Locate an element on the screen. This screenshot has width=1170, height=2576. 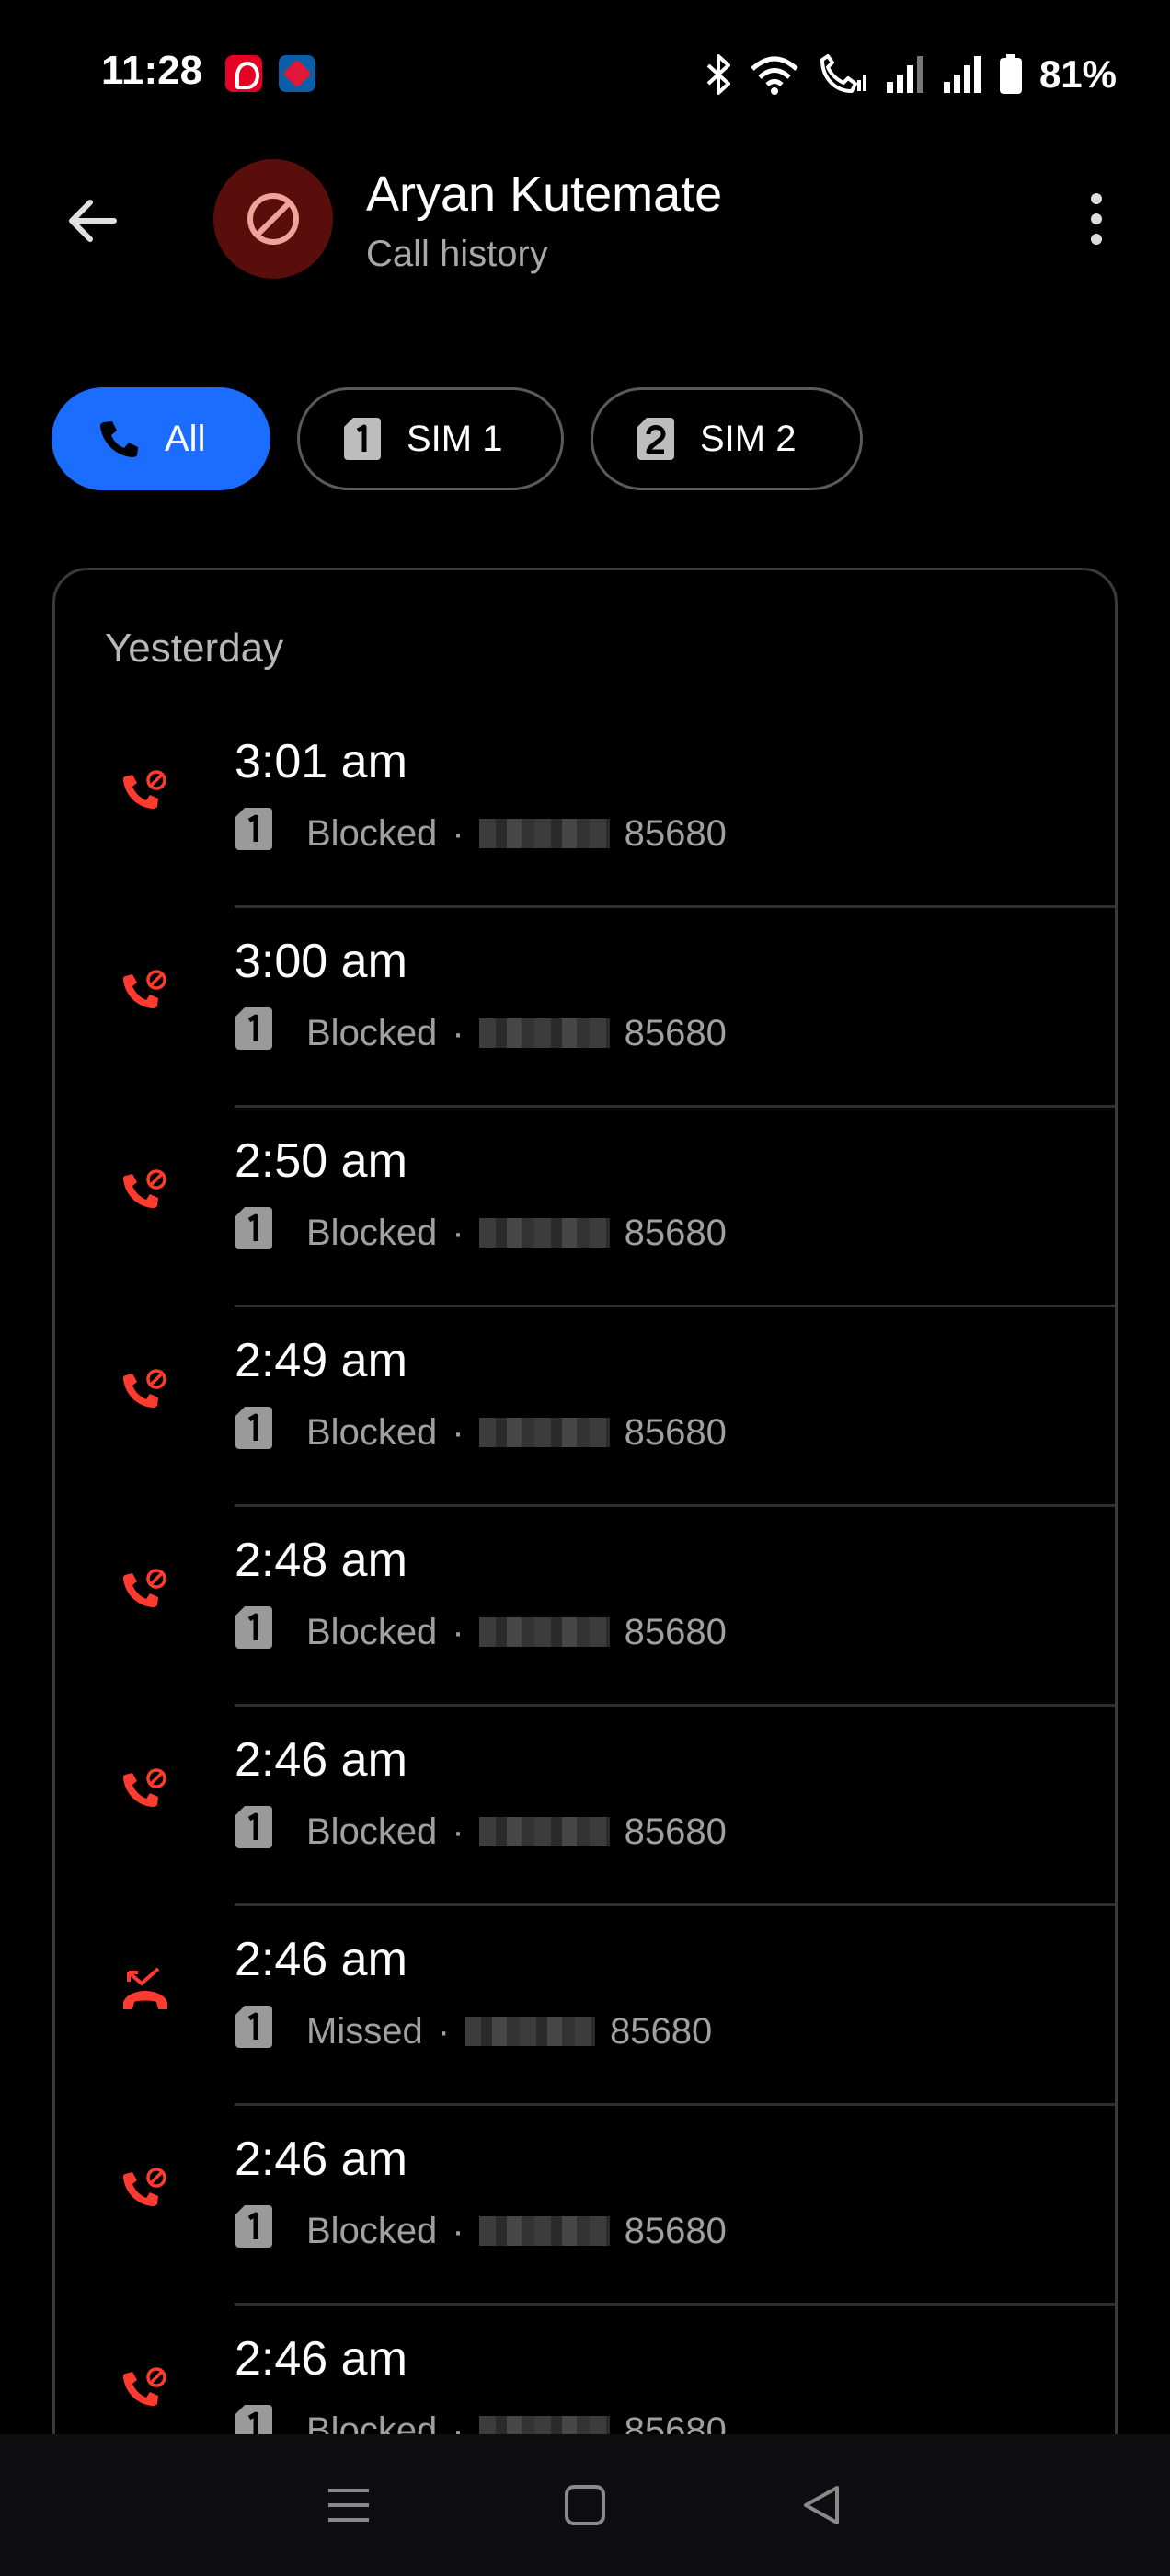
status-icons: 81% is located at coordinates (911, 75).